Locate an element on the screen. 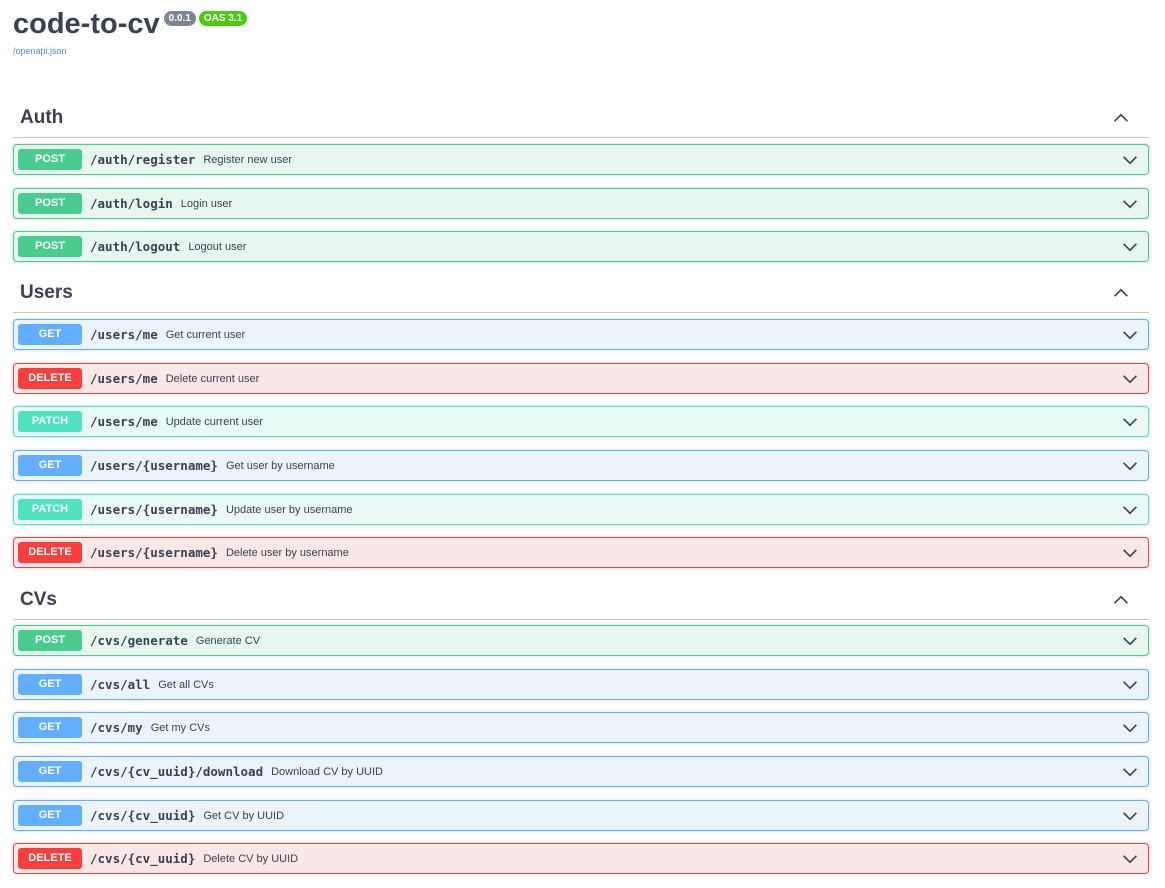 The image size is (1165, 888). operation-summary: Update current user is located at coordinates (214, 421).